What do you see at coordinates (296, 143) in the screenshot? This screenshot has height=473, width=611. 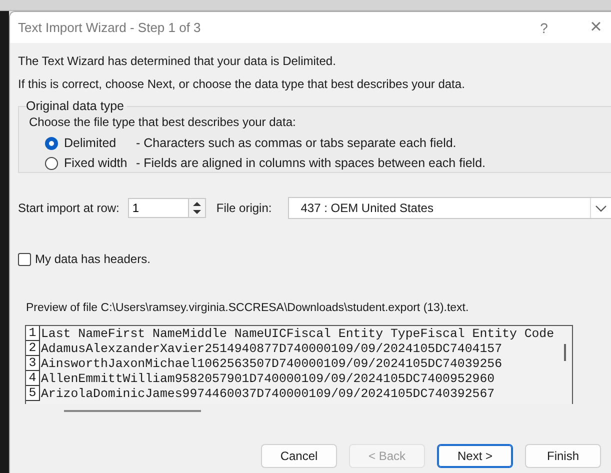 I see `option-description: - Characters such as commas or tabs separate each field.` at bounding box center [296, 143].